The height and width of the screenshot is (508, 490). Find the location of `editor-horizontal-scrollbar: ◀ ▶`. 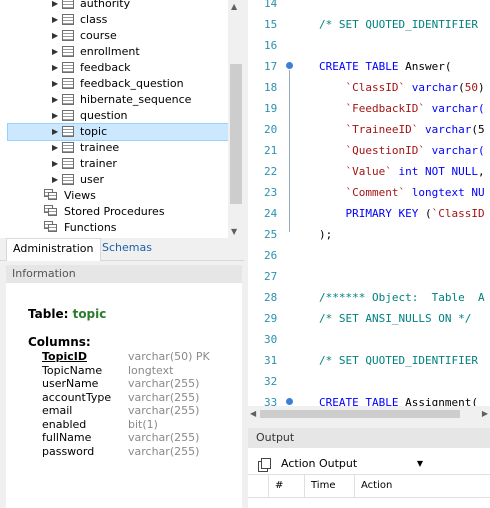

editor-horizontal-scrollbar: ◀ ▶ is located at coordinates (369, 414).